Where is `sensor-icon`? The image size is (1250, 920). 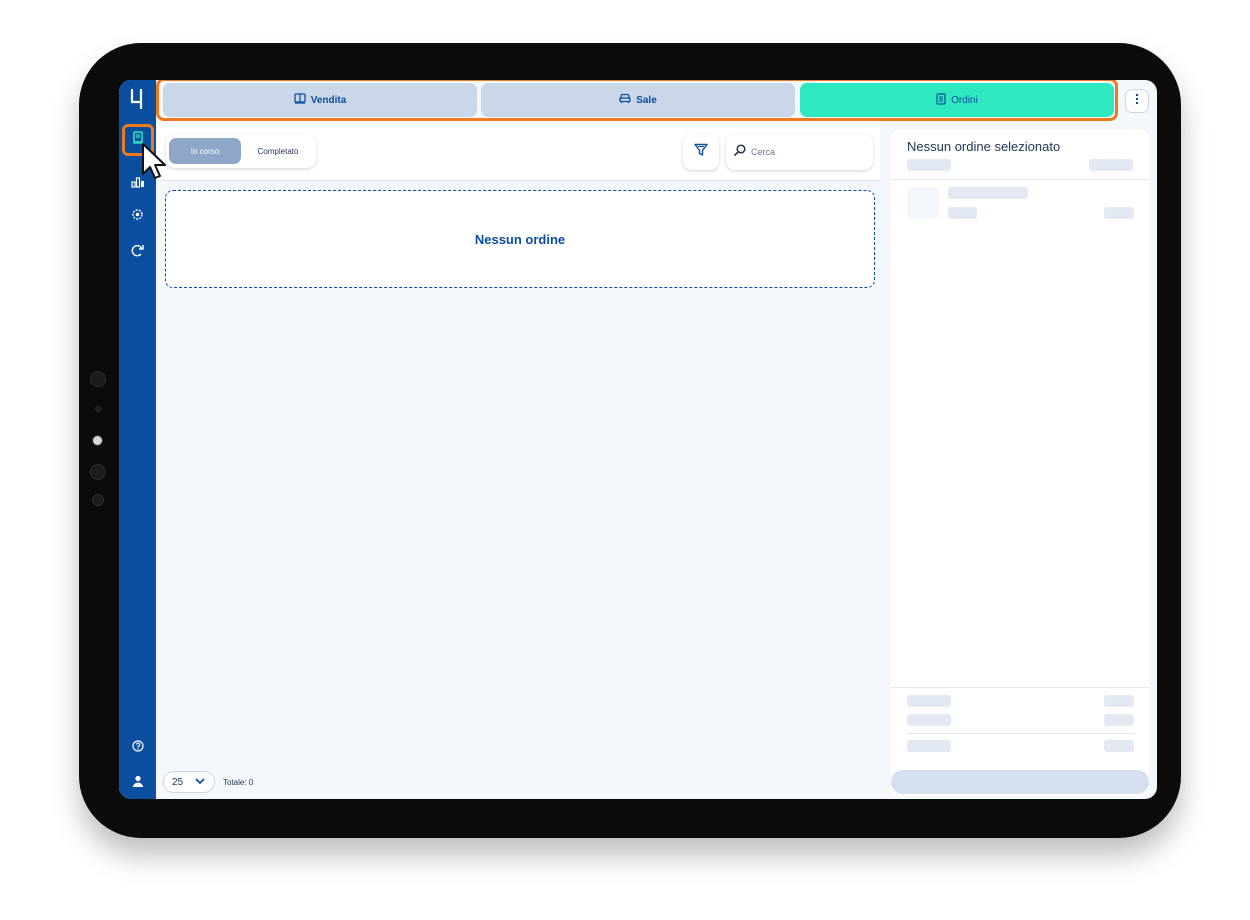 sensor-icon is located at coordinates (98, 409).